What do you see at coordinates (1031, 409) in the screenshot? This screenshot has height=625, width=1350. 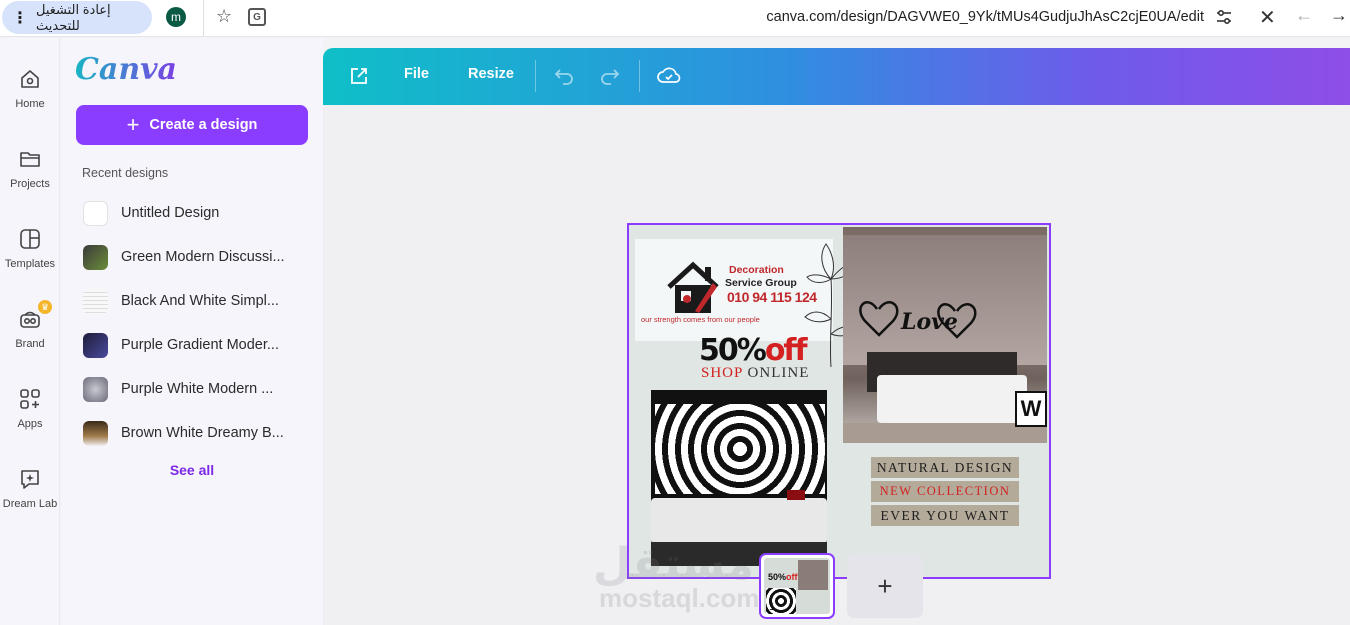 I see `w-badge: W` at bounding box center [1031, 409].